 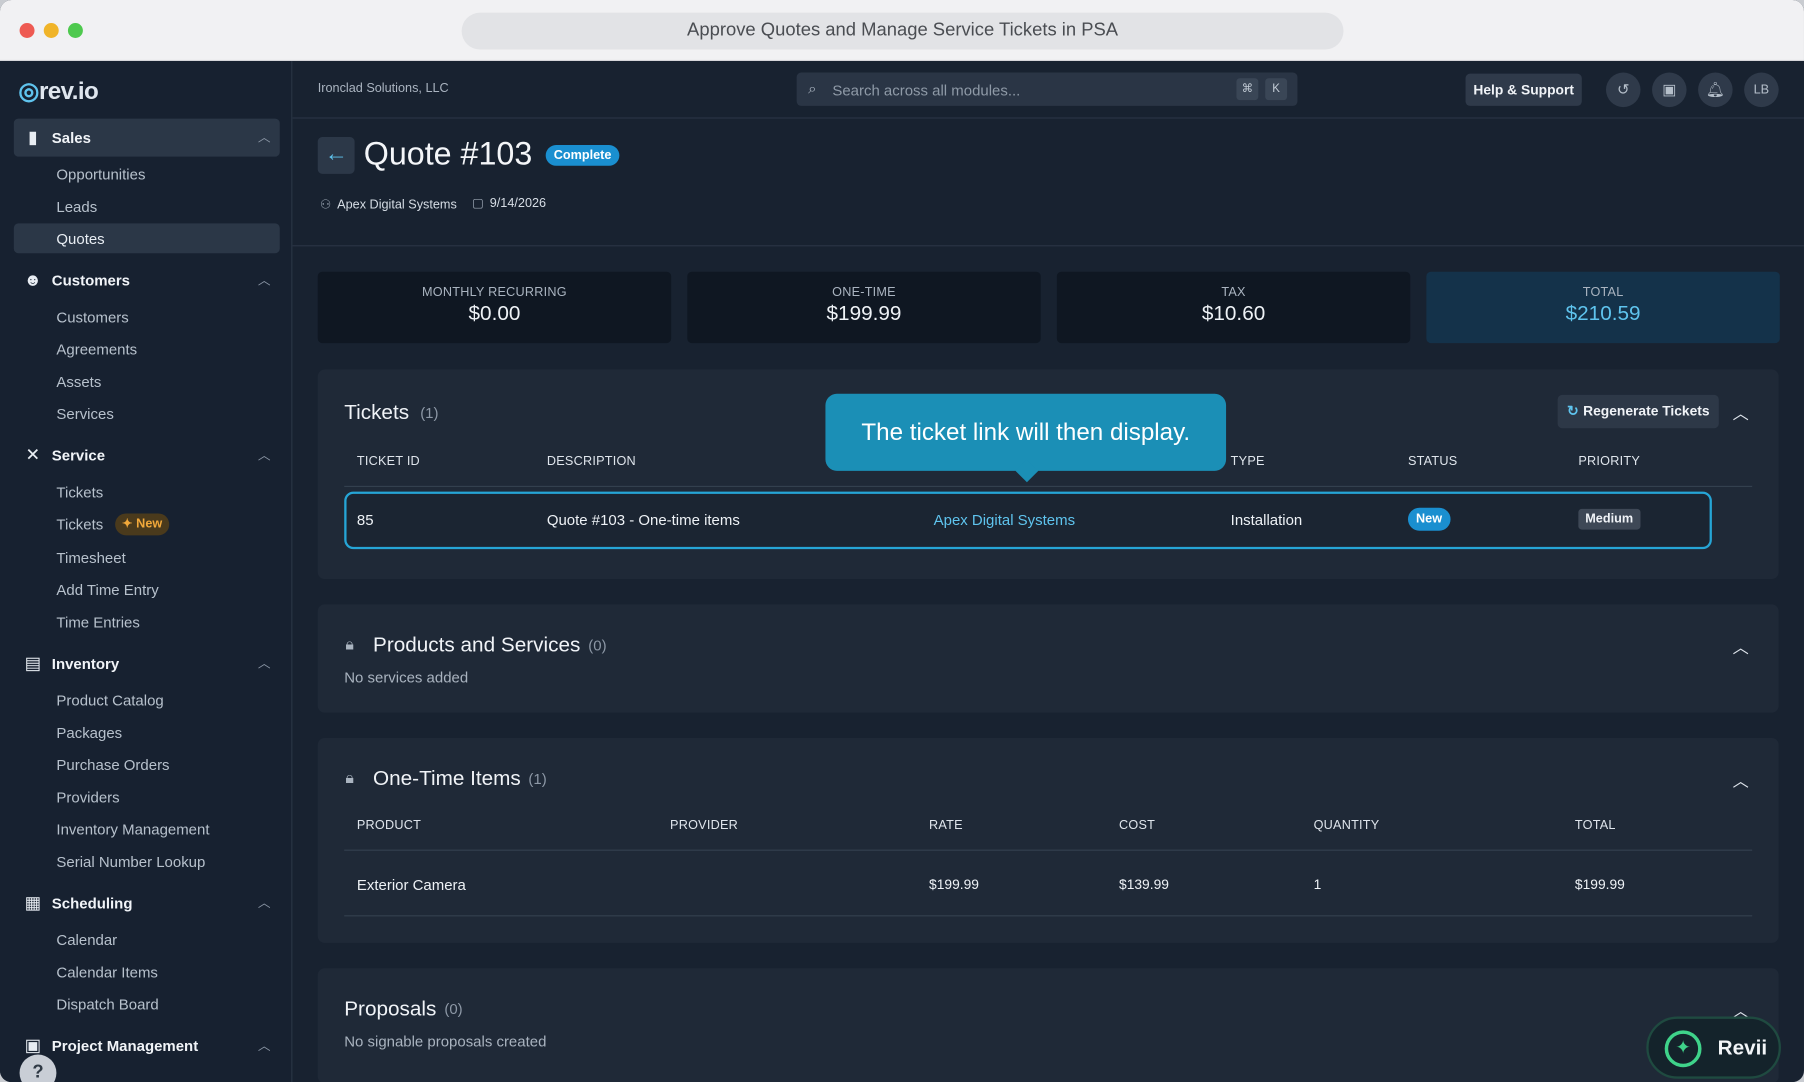 I want to click on quote-date: ▢ 9/14/2026, so click(x=509, y=203).